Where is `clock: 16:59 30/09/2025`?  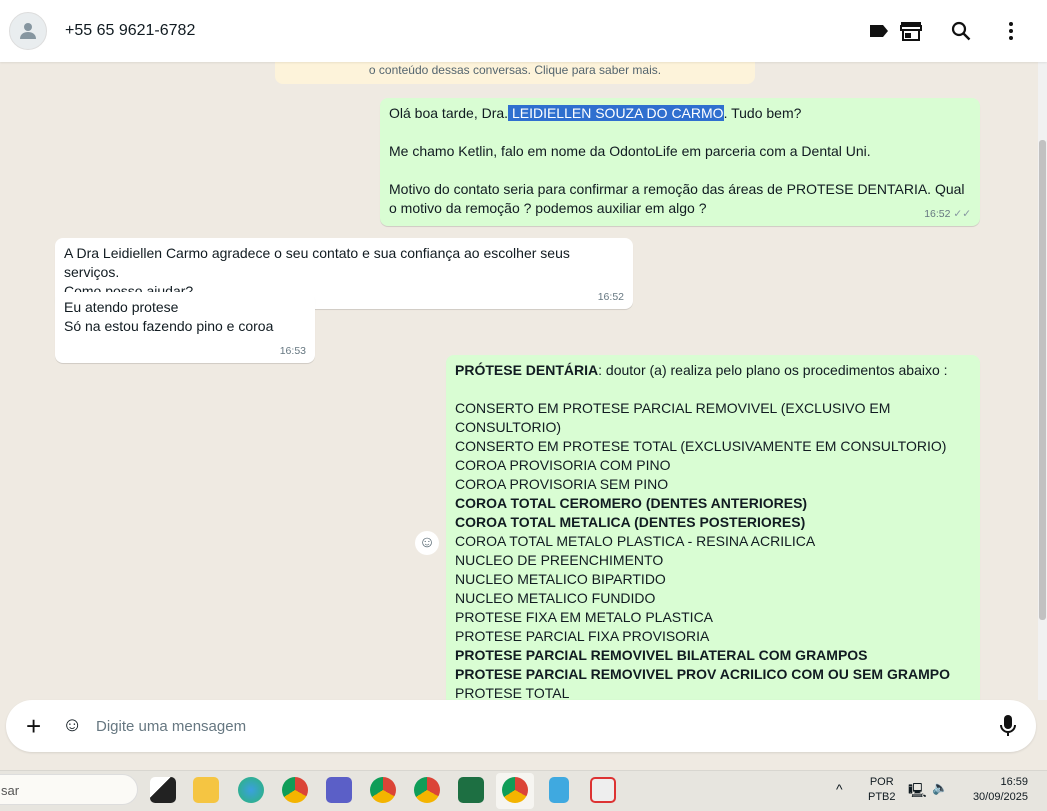 clock: 16:59 30/09/2025 is located at coordinates (997, 790).